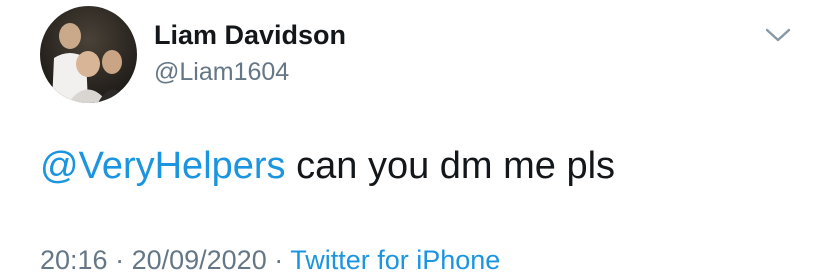 This screenshot has height=276, width=827. I want to click on chevron-down-icon, so click(778, 35).